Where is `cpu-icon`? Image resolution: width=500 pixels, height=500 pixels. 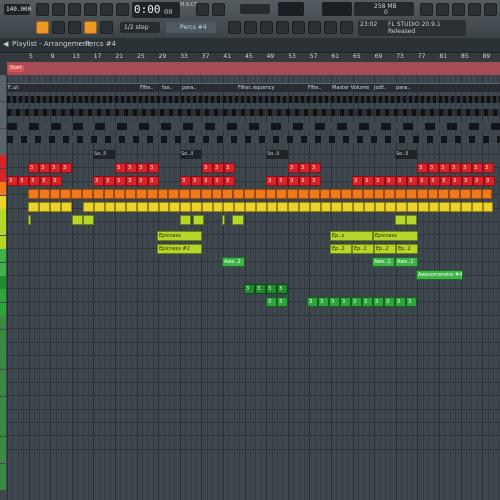
cpu-icon is located at coordinates (426, 9).